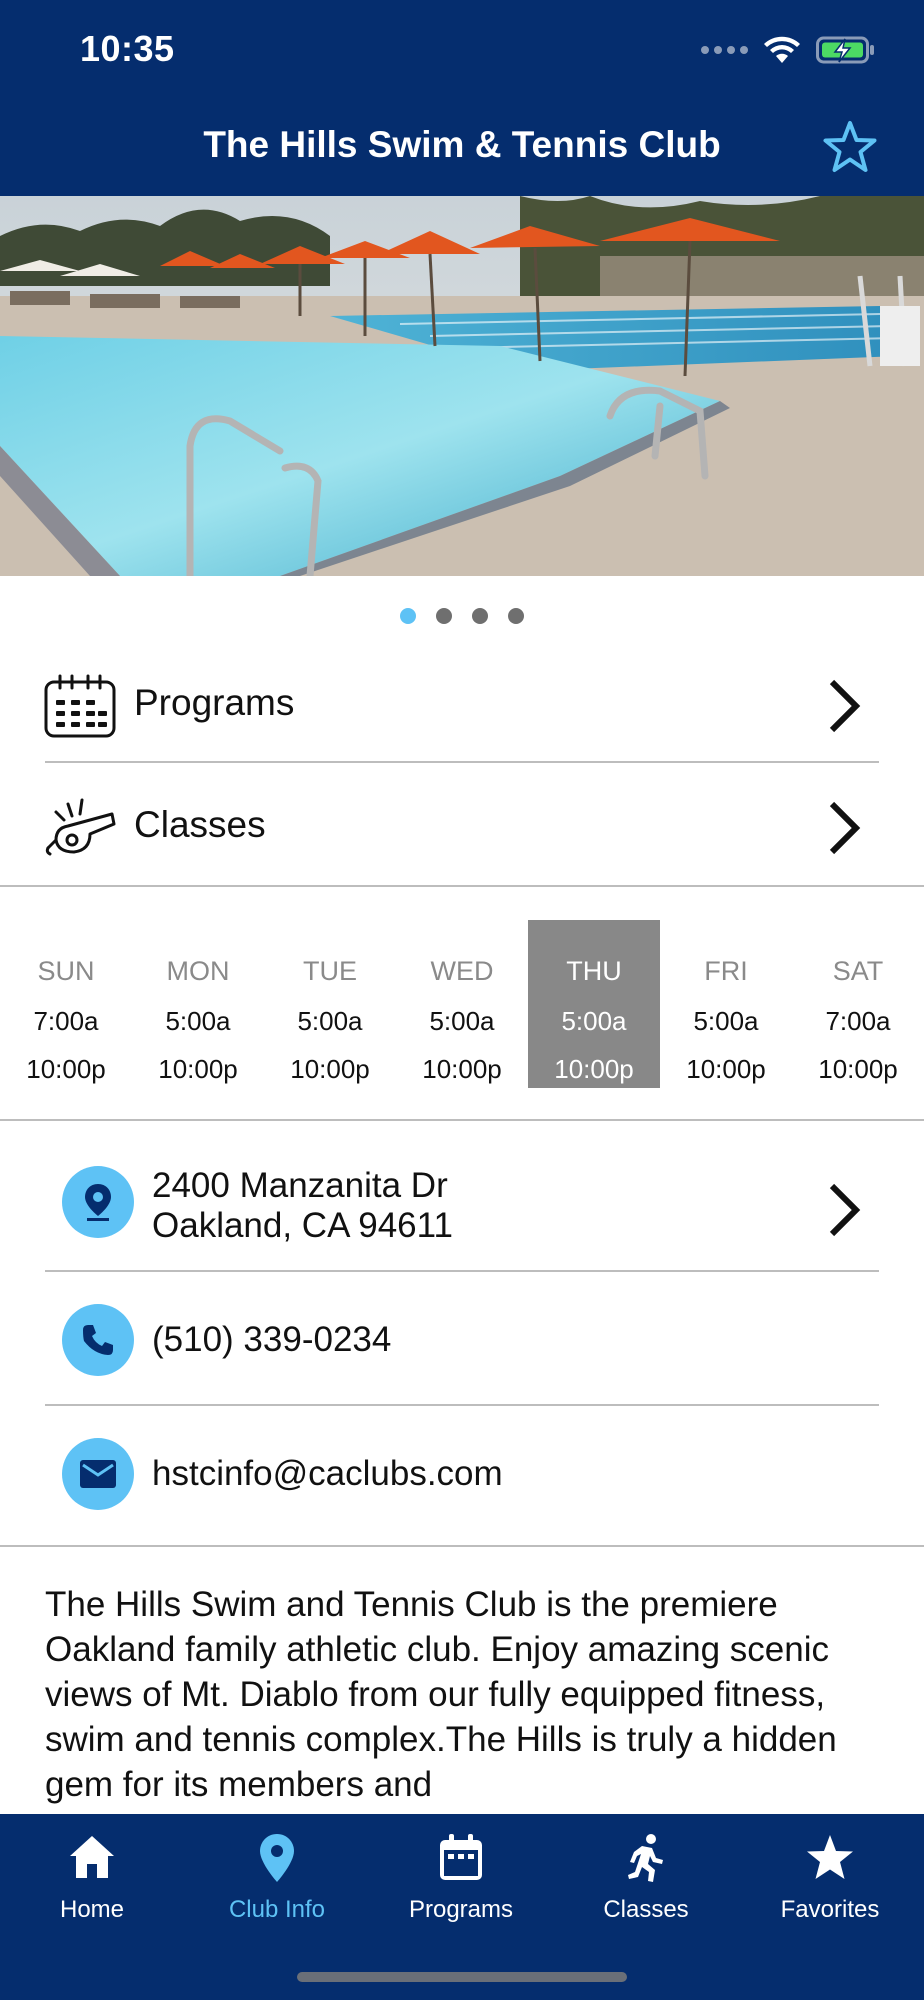  What do you see at coordinates (330, 1004) in the screenshot?
I see `day-tue: TUE 5:00a 10:00p` at bounding box center [330, 1004].